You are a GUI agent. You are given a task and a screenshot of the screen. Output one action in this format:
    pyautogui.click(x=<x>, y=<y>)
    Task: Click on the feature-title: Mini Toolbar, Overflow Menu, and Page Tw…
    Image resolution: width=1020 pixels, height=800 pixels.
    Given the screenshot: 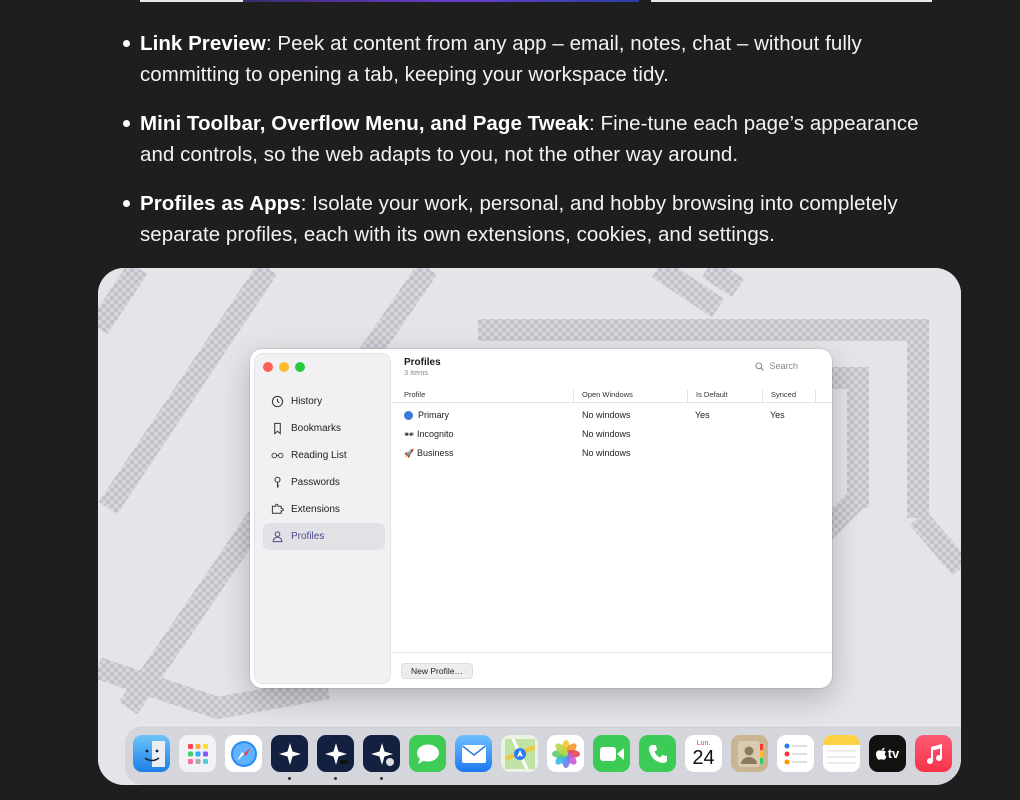 What is the action you would take?
    pyautogui.click(x=365, y=123)
    